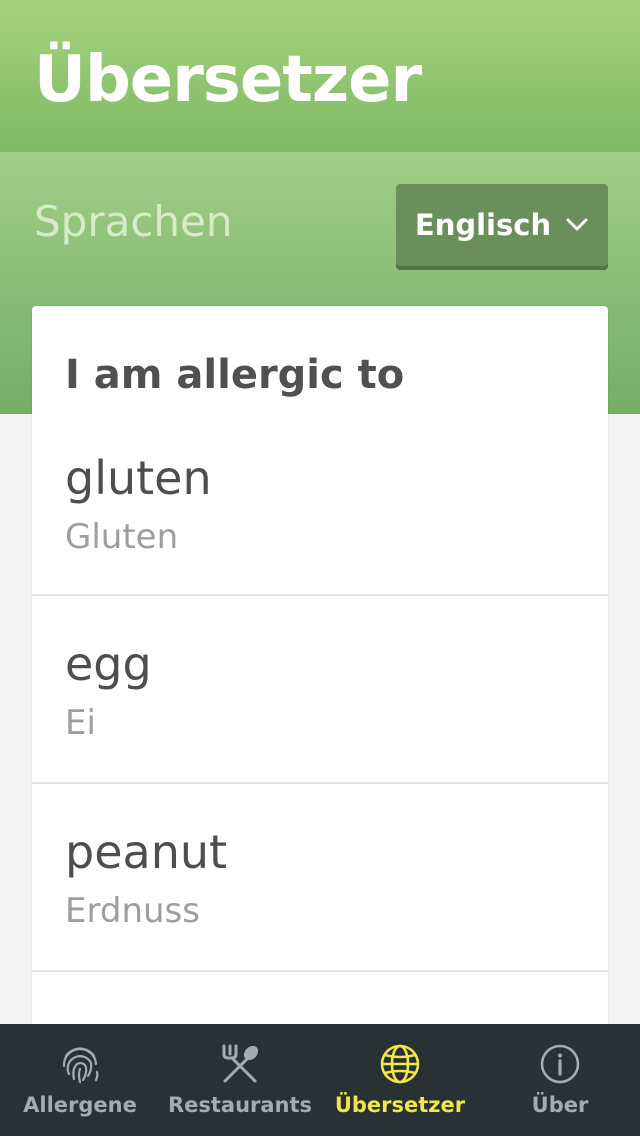  Describe the element at coordinates (80, 1065) in the screenshot. I see `fingerprint-icon` at that location.